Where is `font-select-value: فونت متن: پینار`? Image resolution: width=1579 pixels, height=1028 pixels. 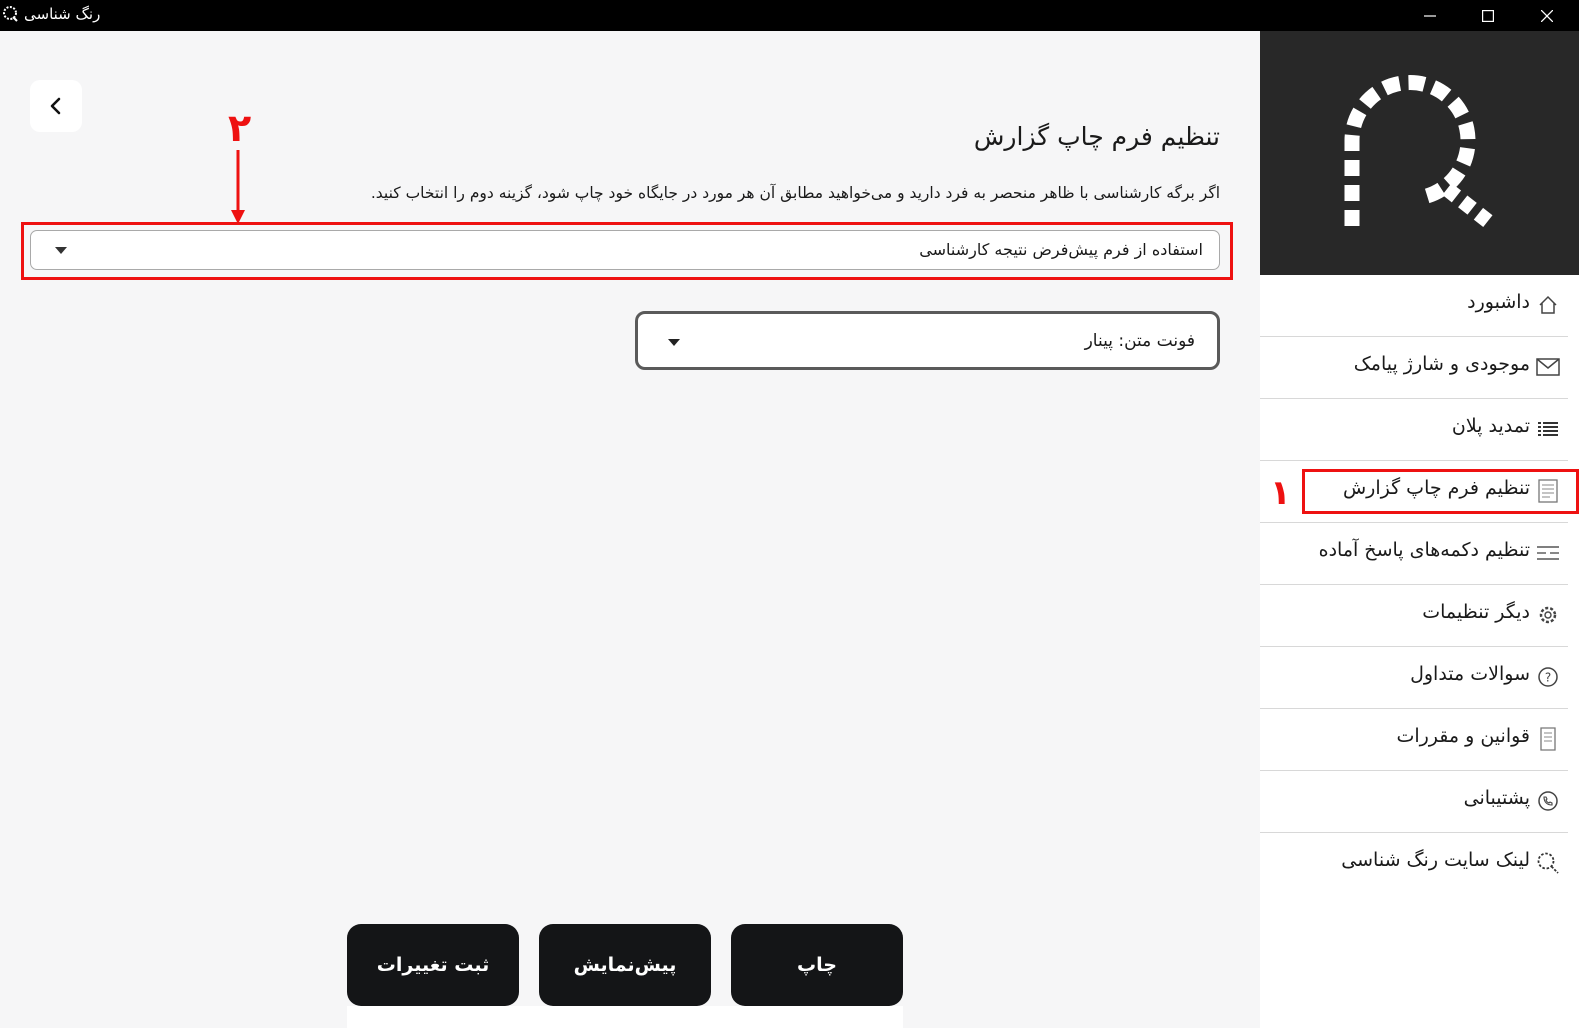
font-select-value: فونت متن: پینار is located at coordinates (1139, 341).